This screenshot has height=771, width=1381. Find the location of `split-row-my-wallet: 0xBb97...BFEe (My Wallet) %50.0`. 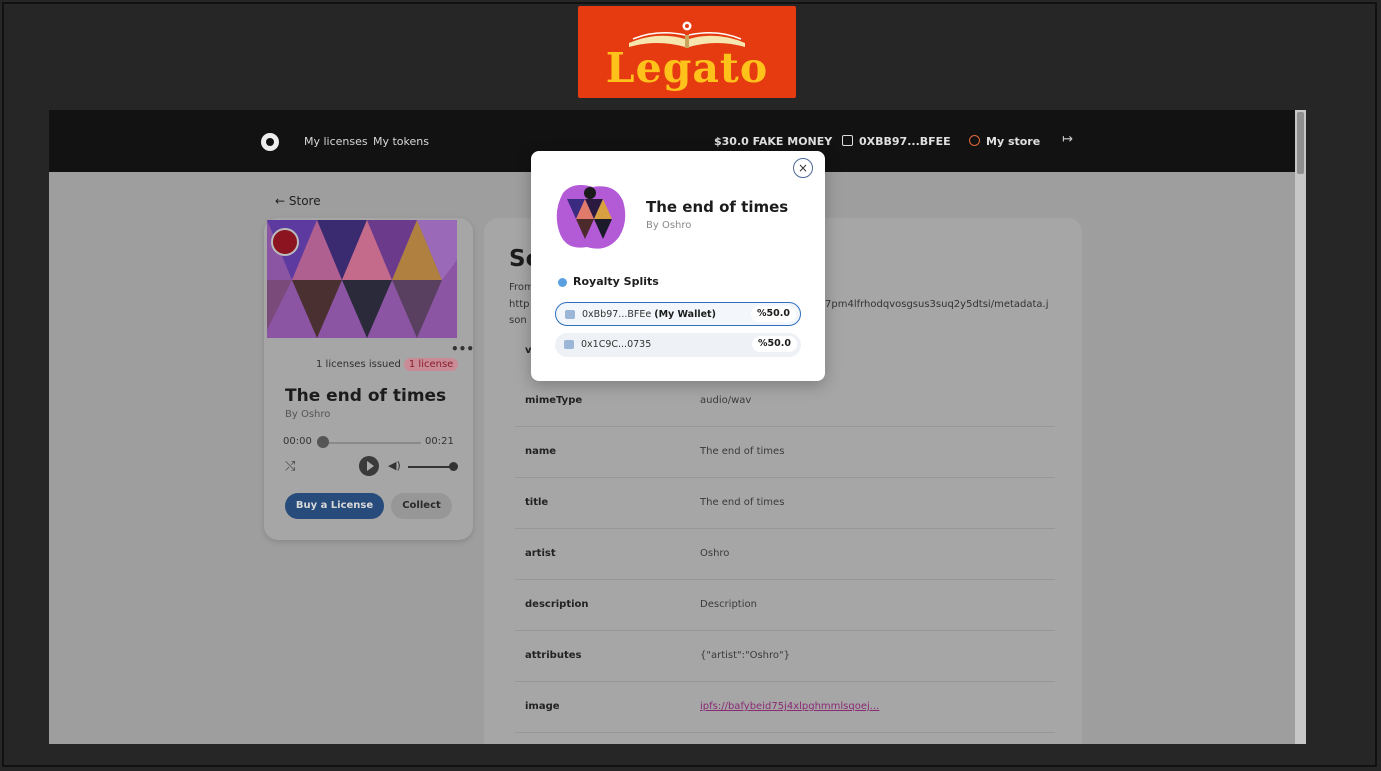

split-row-my-wallet: 0xBb97...BFEe (My Wallet) %50.0 is located at coordinates (678, 314).